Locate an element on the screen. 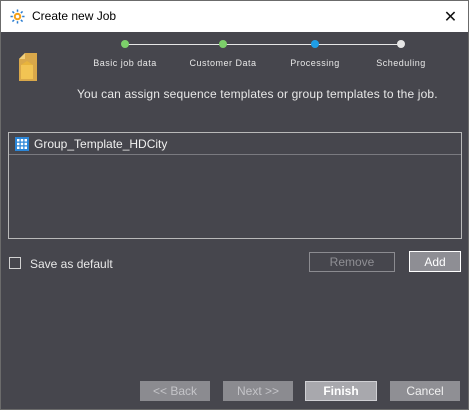  title-bar: Create new Job ✕ is located at coordinates (234, 16).